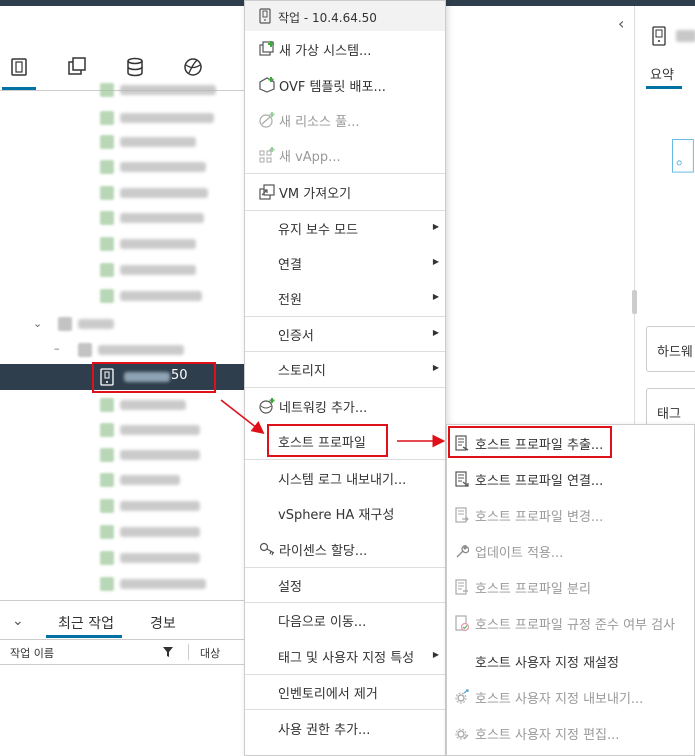  What do you see at coordinates (302, 371) in the screenshot?
I see `menu-item-label: 스토리지` at bounding box center [302, 371].